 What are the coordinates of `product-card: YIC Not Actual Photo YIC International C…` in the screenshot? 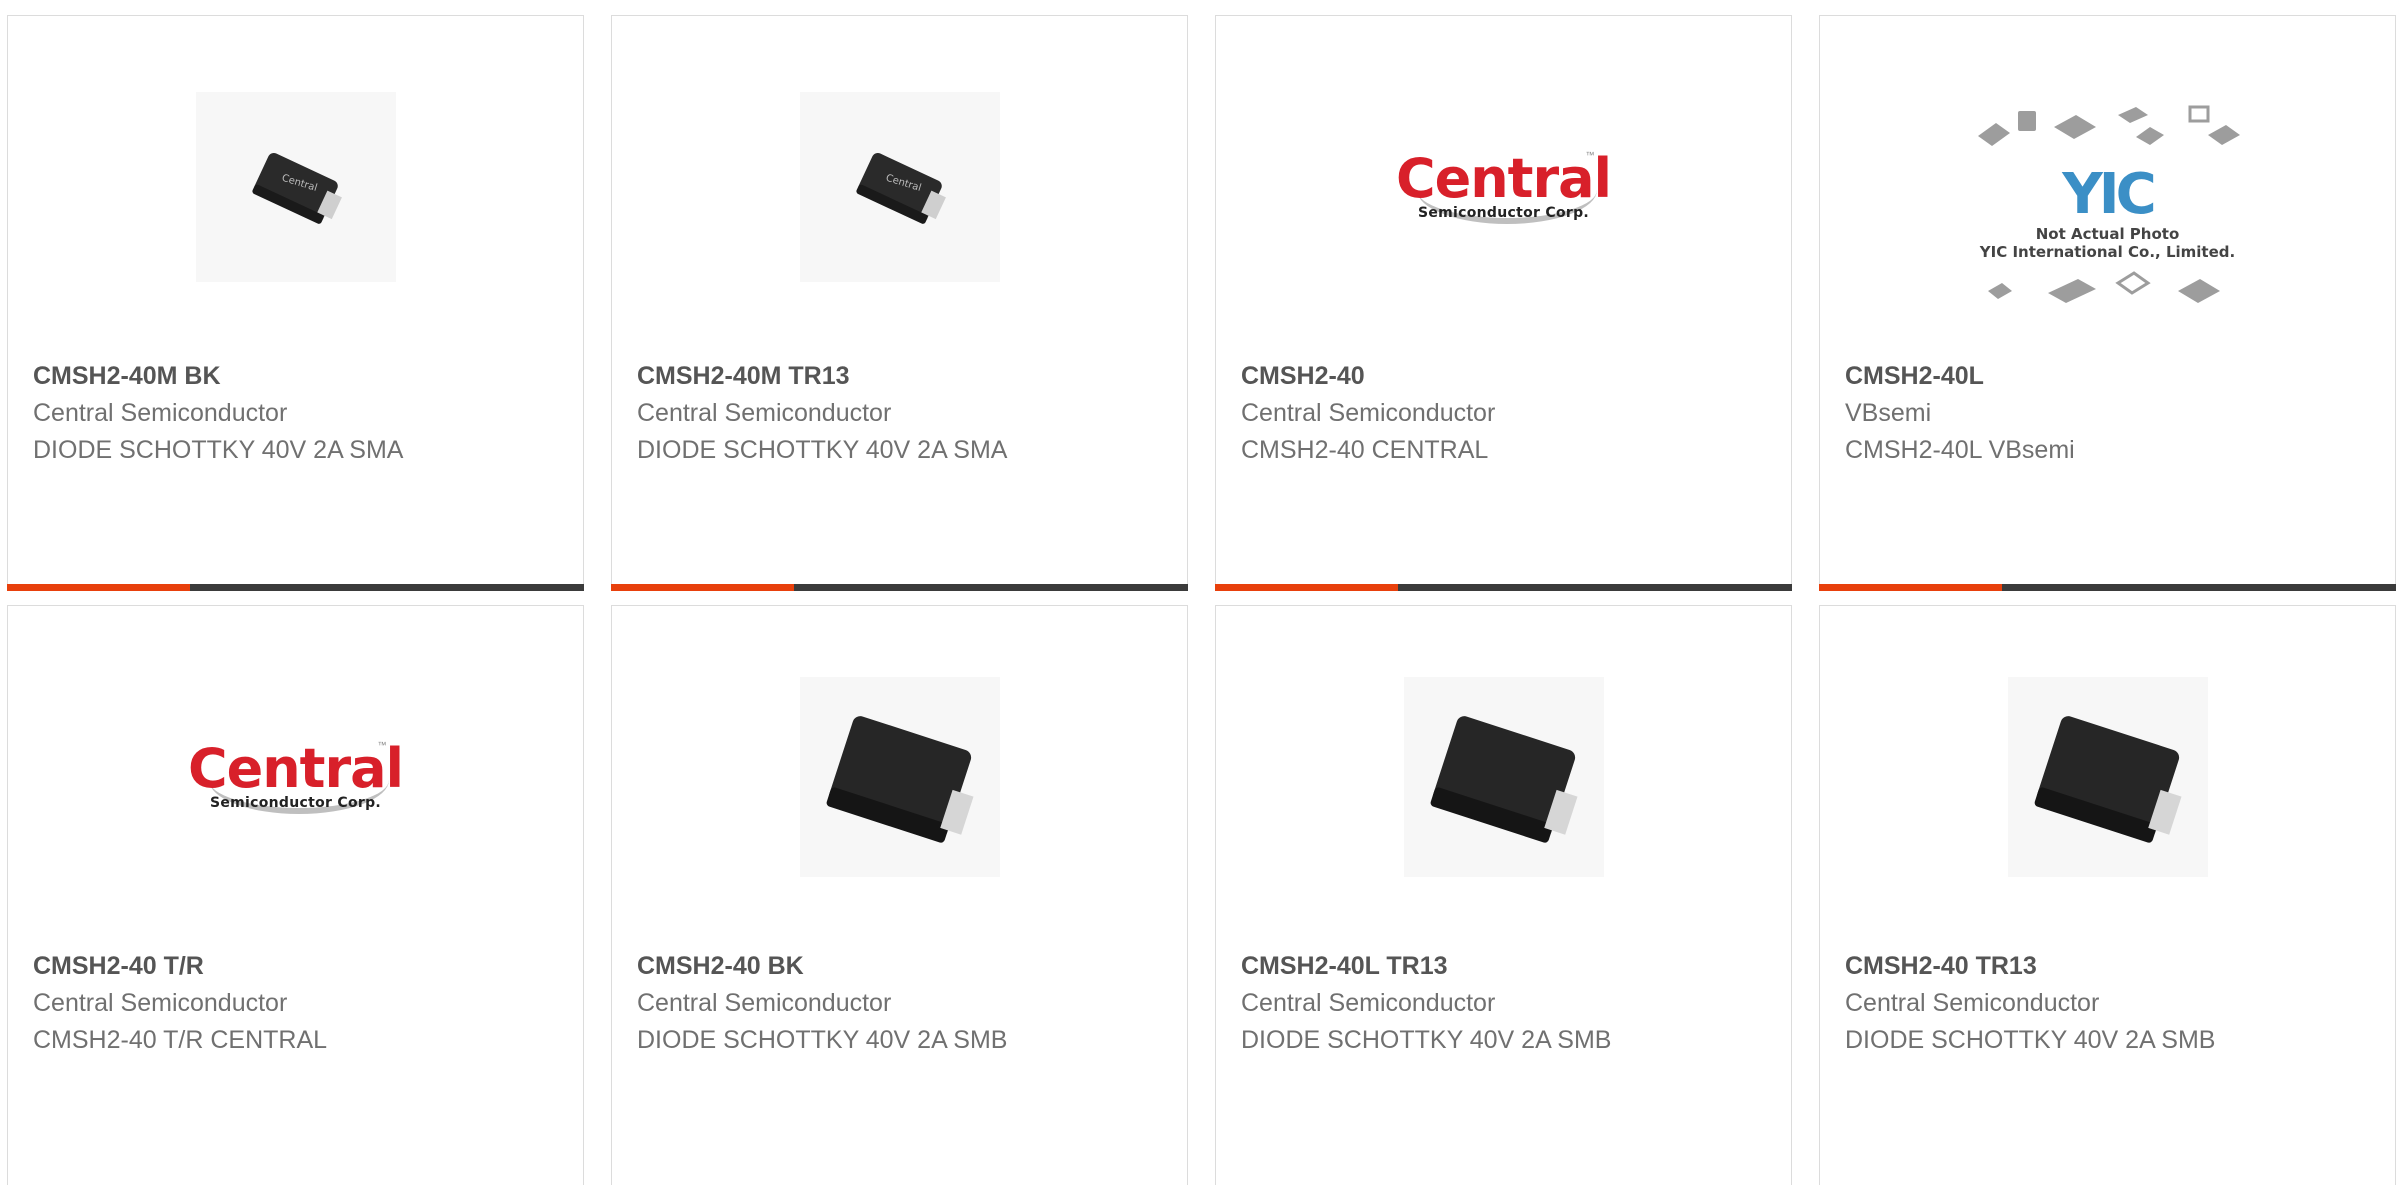 It's located at (2107, 303).